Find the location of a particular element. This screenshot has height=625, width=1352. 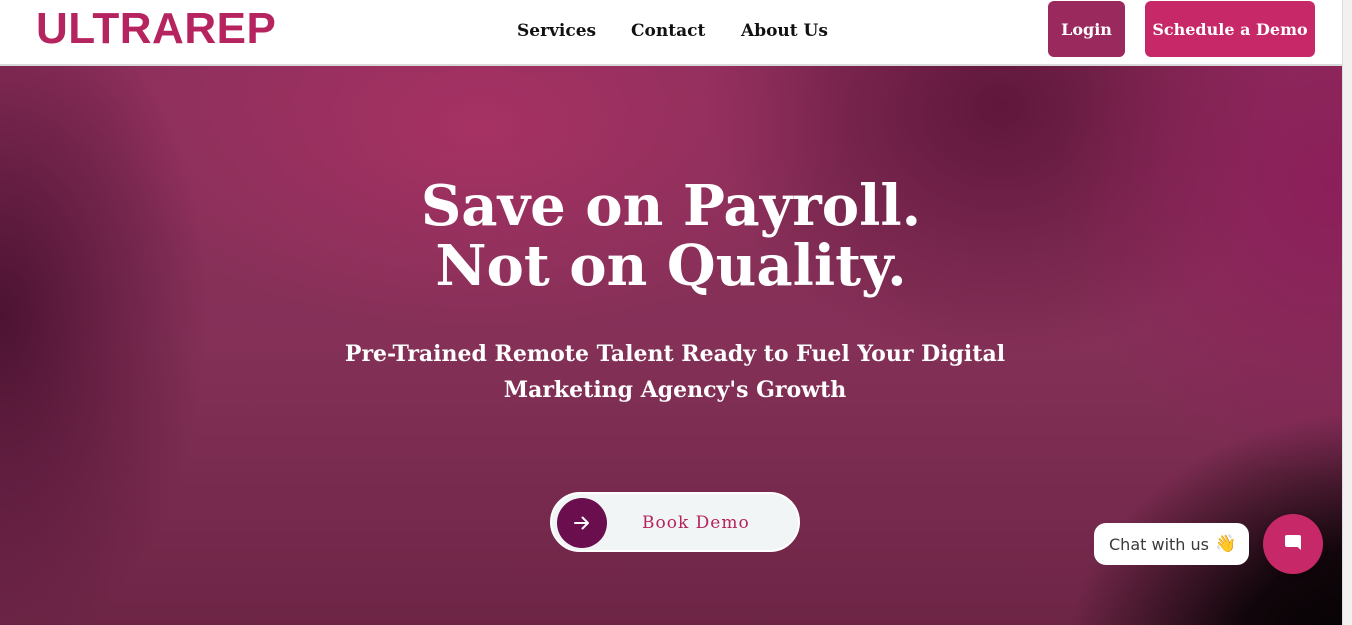

chat-launcher-button is located at coordinates (1293, 544).